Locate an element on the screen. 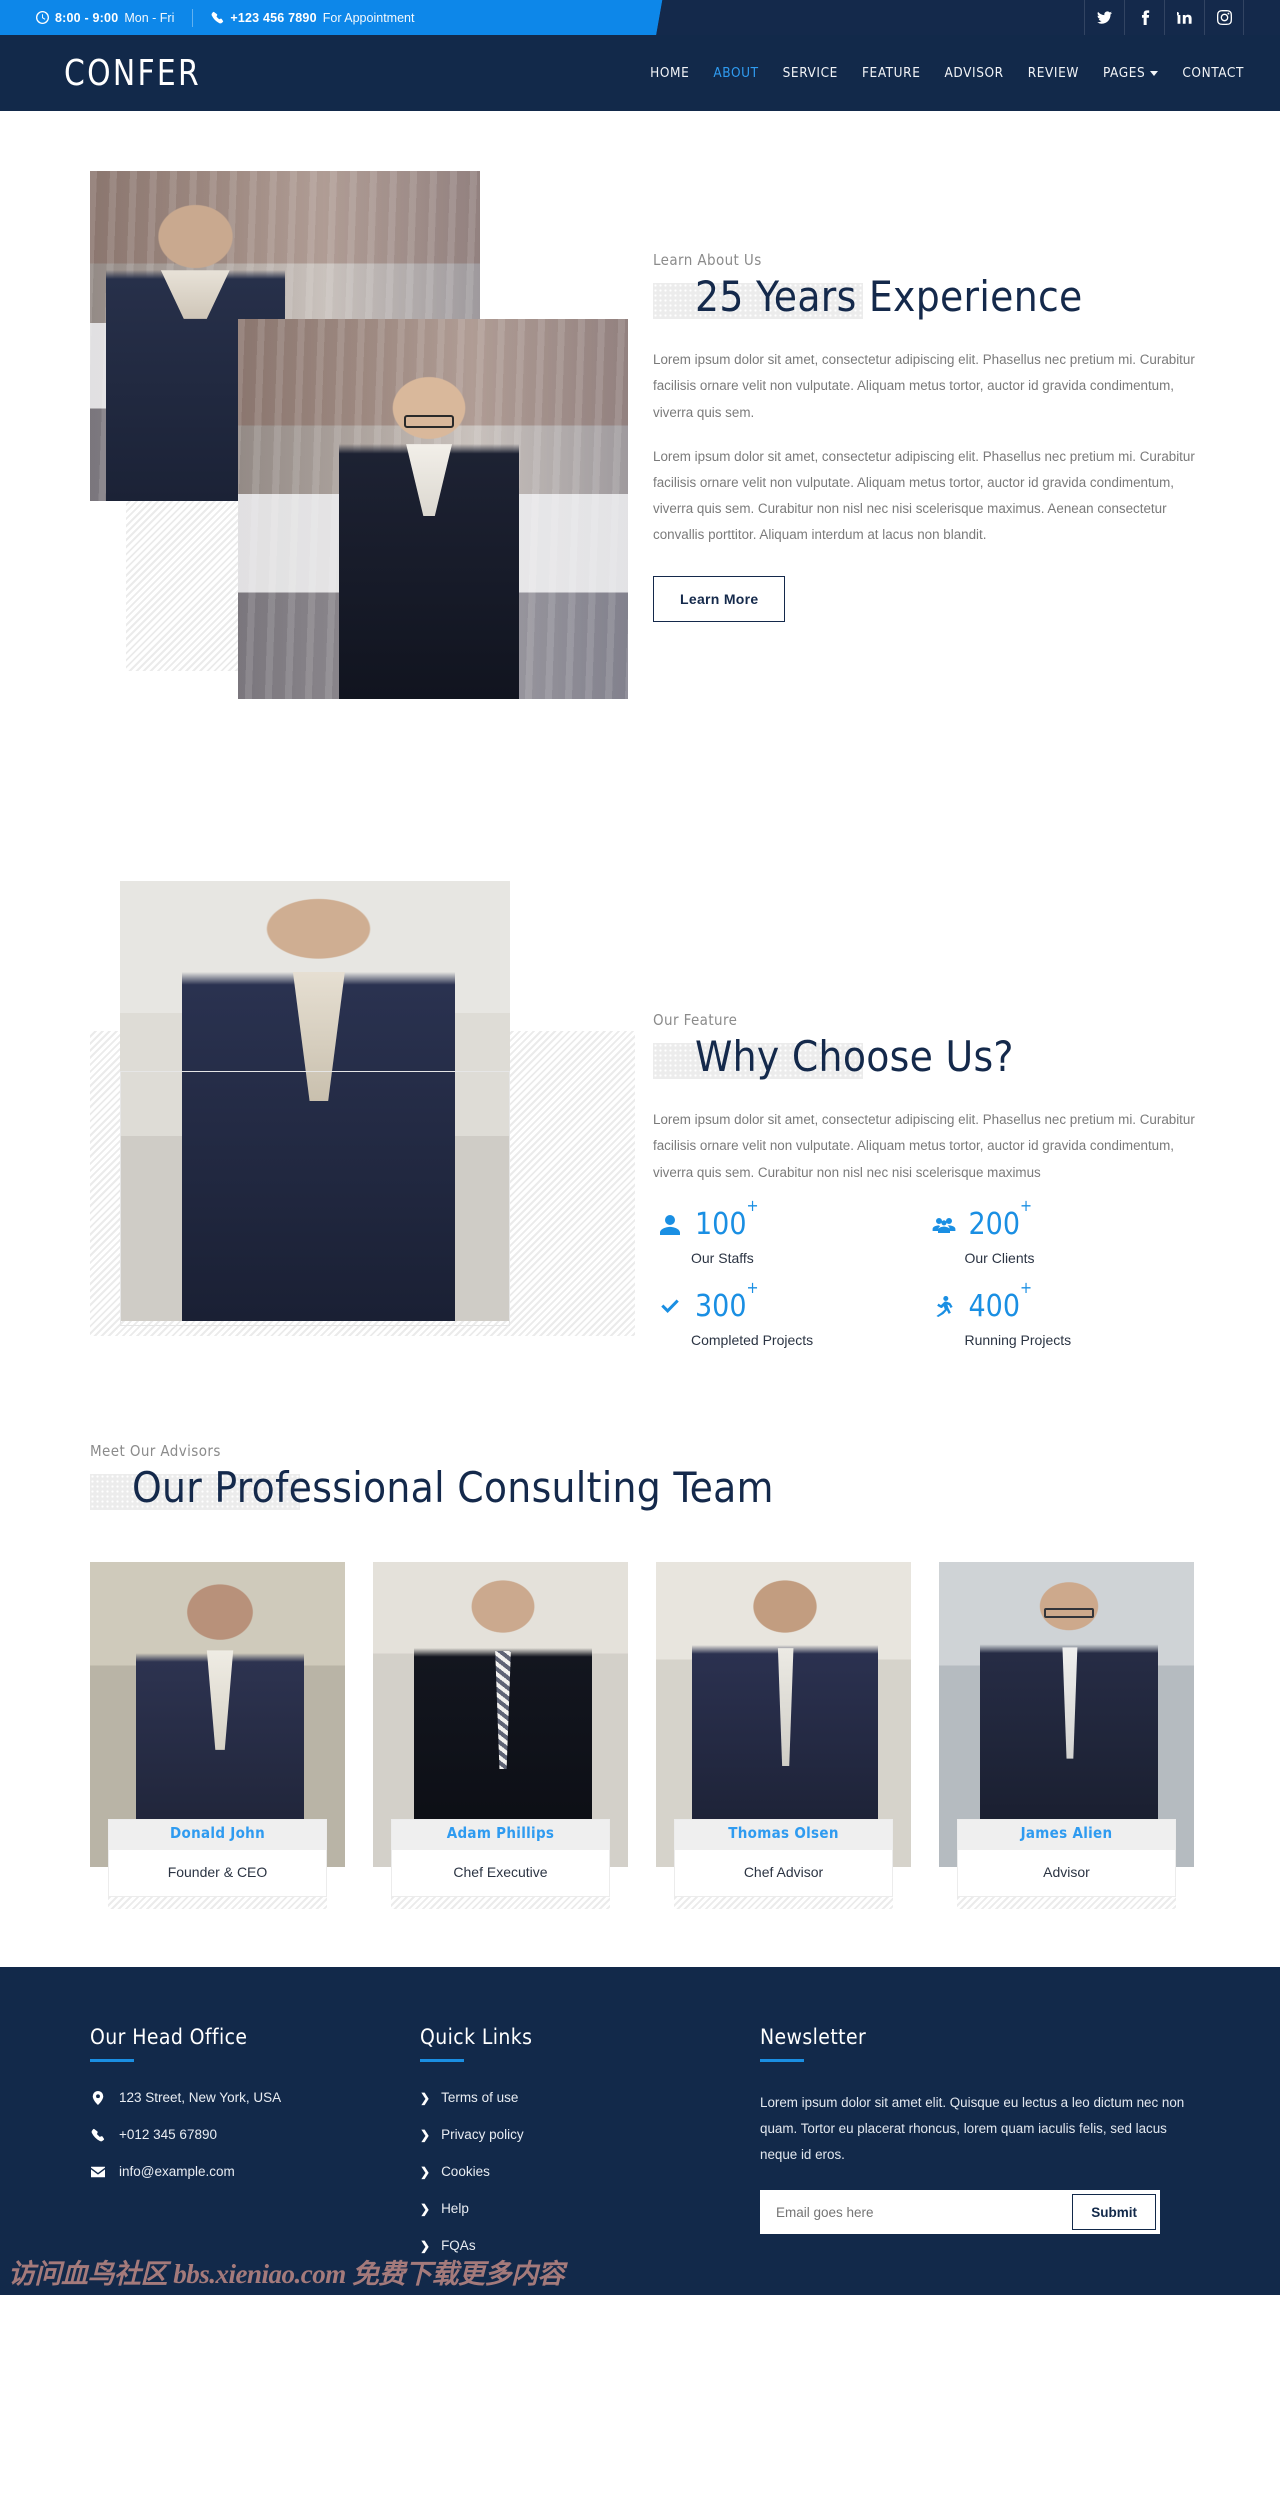 The width and height of the screenshot is (1280, 2503). team-member-role: Chef Executive is located at coordinates (500, 1872).